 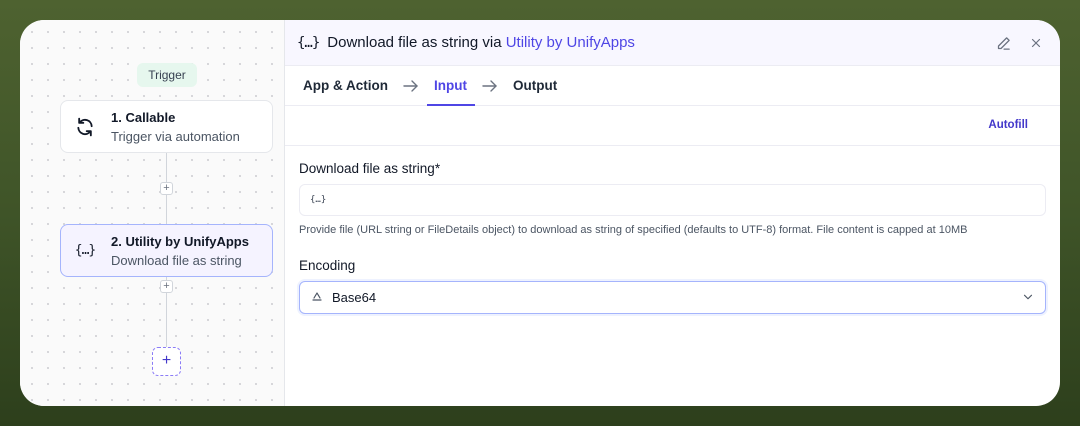 I want to click on step-subtitle: Trigger via automation, so click(x=175, y=136).